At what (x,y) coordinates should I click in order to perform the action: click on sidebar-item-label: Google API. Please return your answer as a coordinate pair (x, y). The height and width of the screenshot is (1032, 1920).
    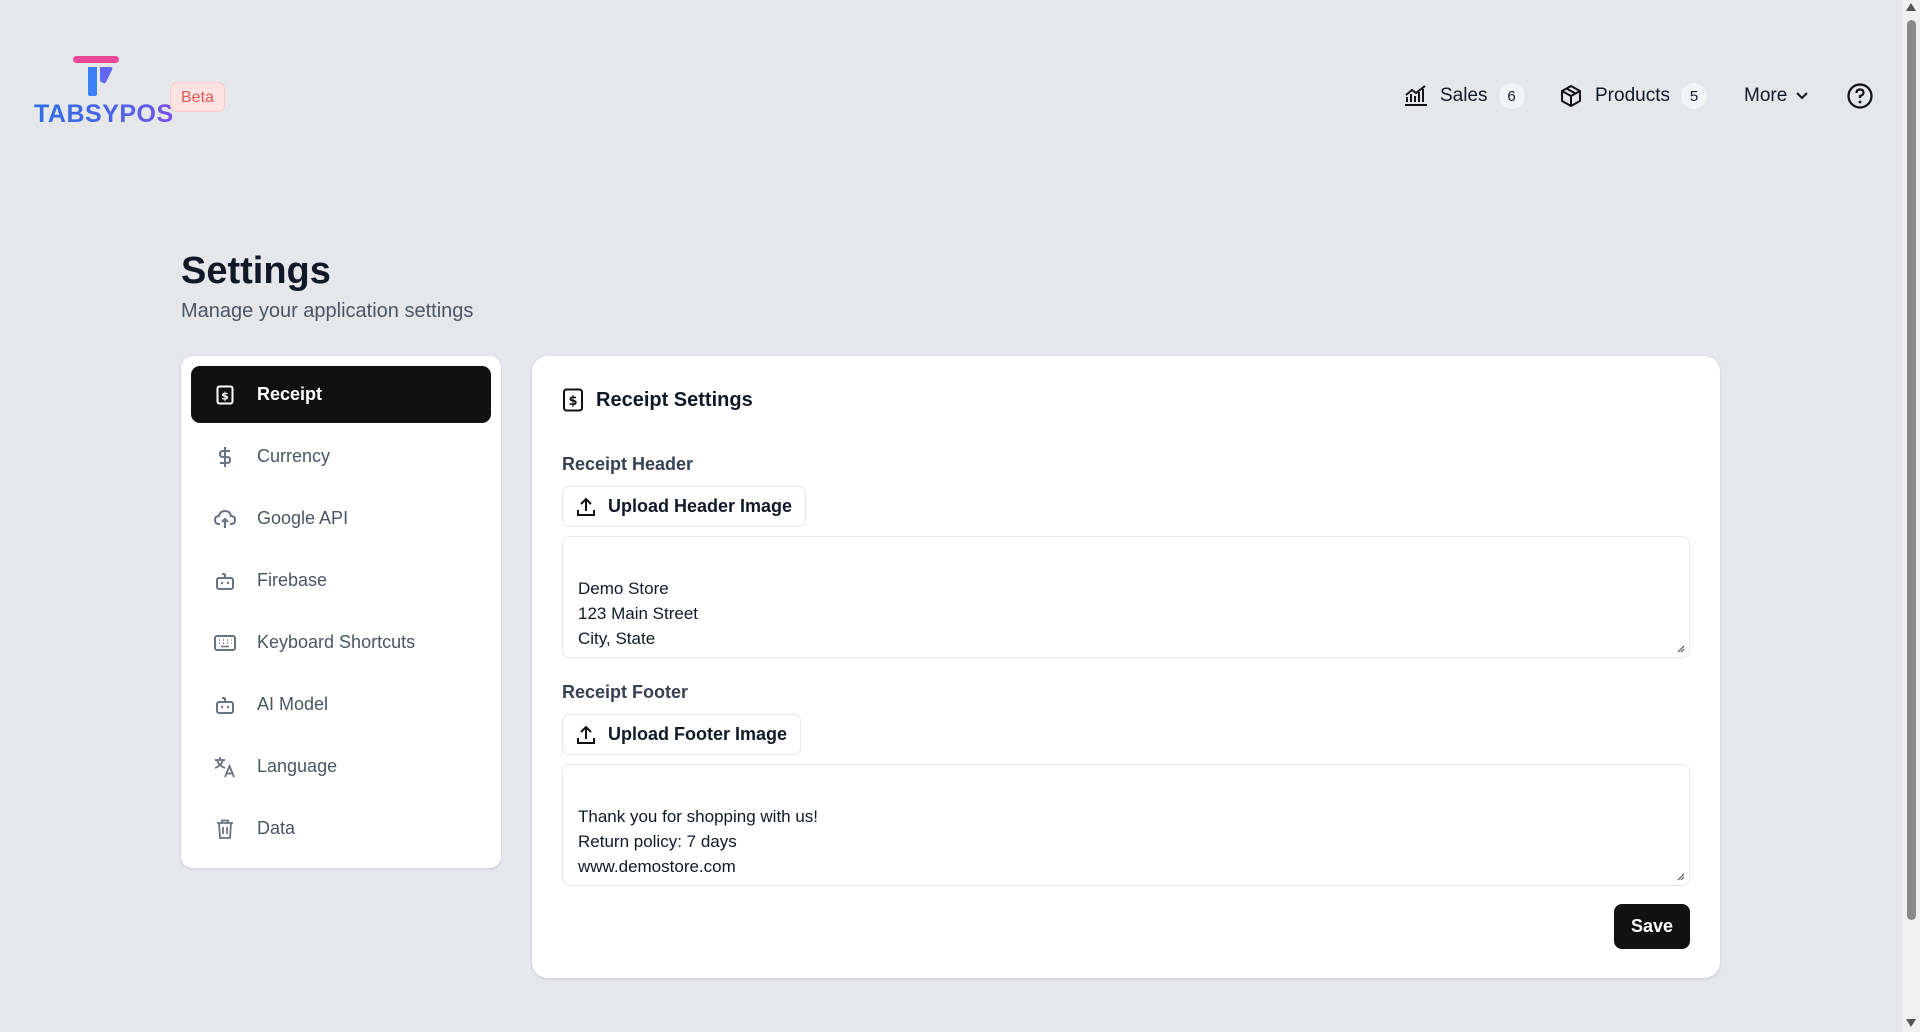
    Looking at the image, I should click on (303, 518).